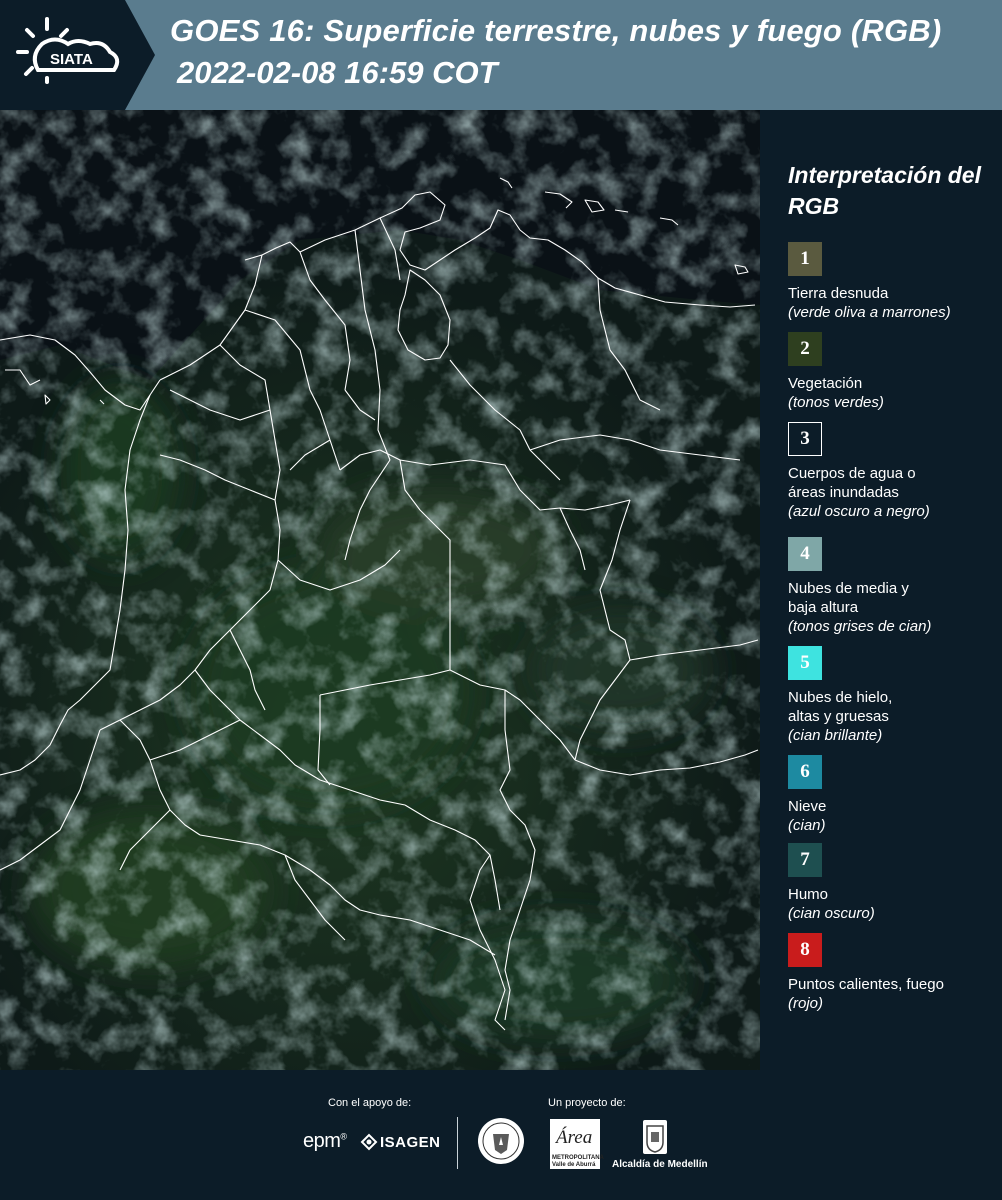 The height and width of the screenshot is (1200, 1002). What do you see at coordinates (893, 795) in the screenshot?
I see `legend-item: 6 Nieve (cian)` at bounding box center [893, 795].